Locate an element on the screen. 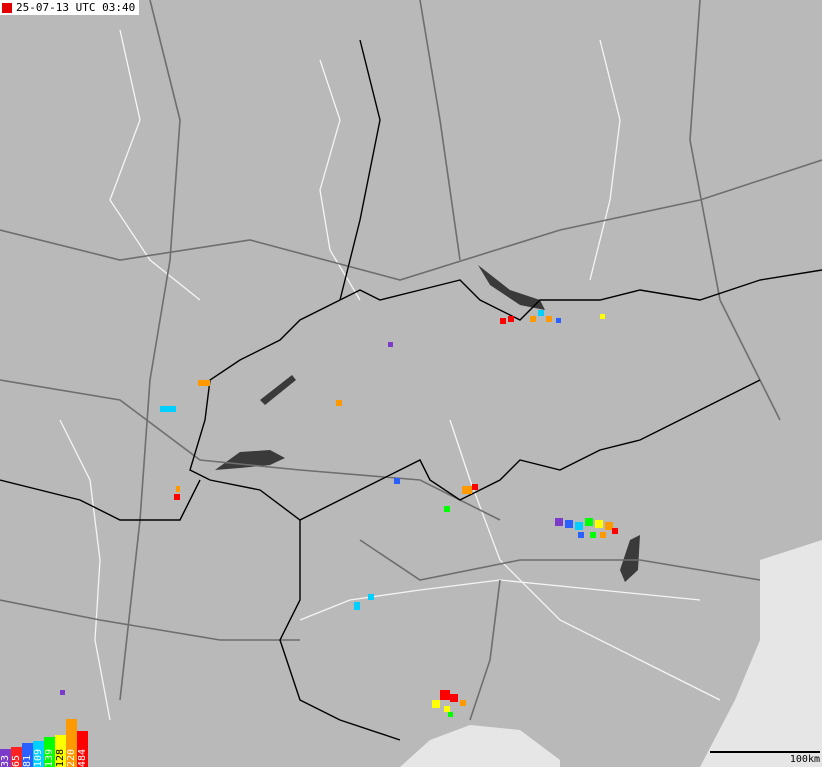 The height and width of the screenshot is (767, 822). legend-bar: 128 is located at coordinates (60, 751).